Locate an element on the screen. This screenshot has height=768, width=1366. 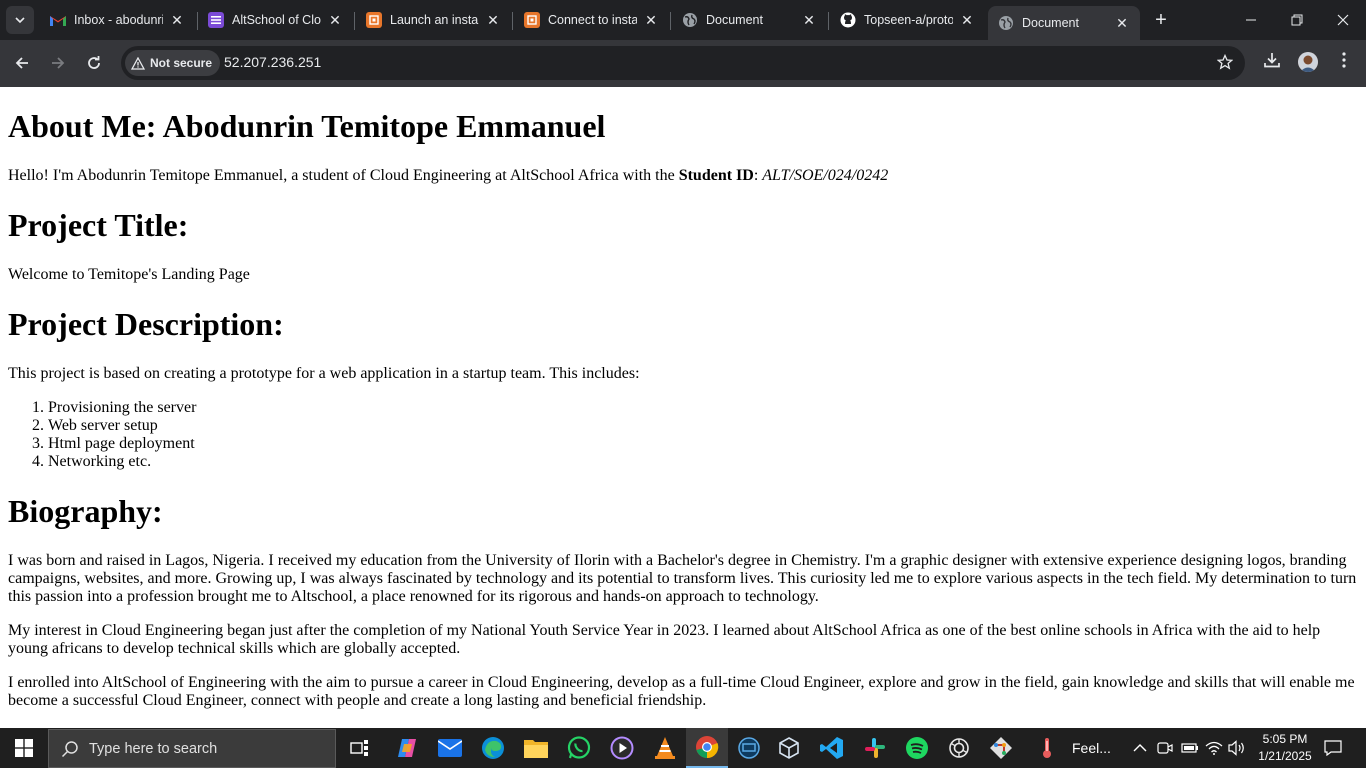
close-window-button is located at coordinates (1343, 20).